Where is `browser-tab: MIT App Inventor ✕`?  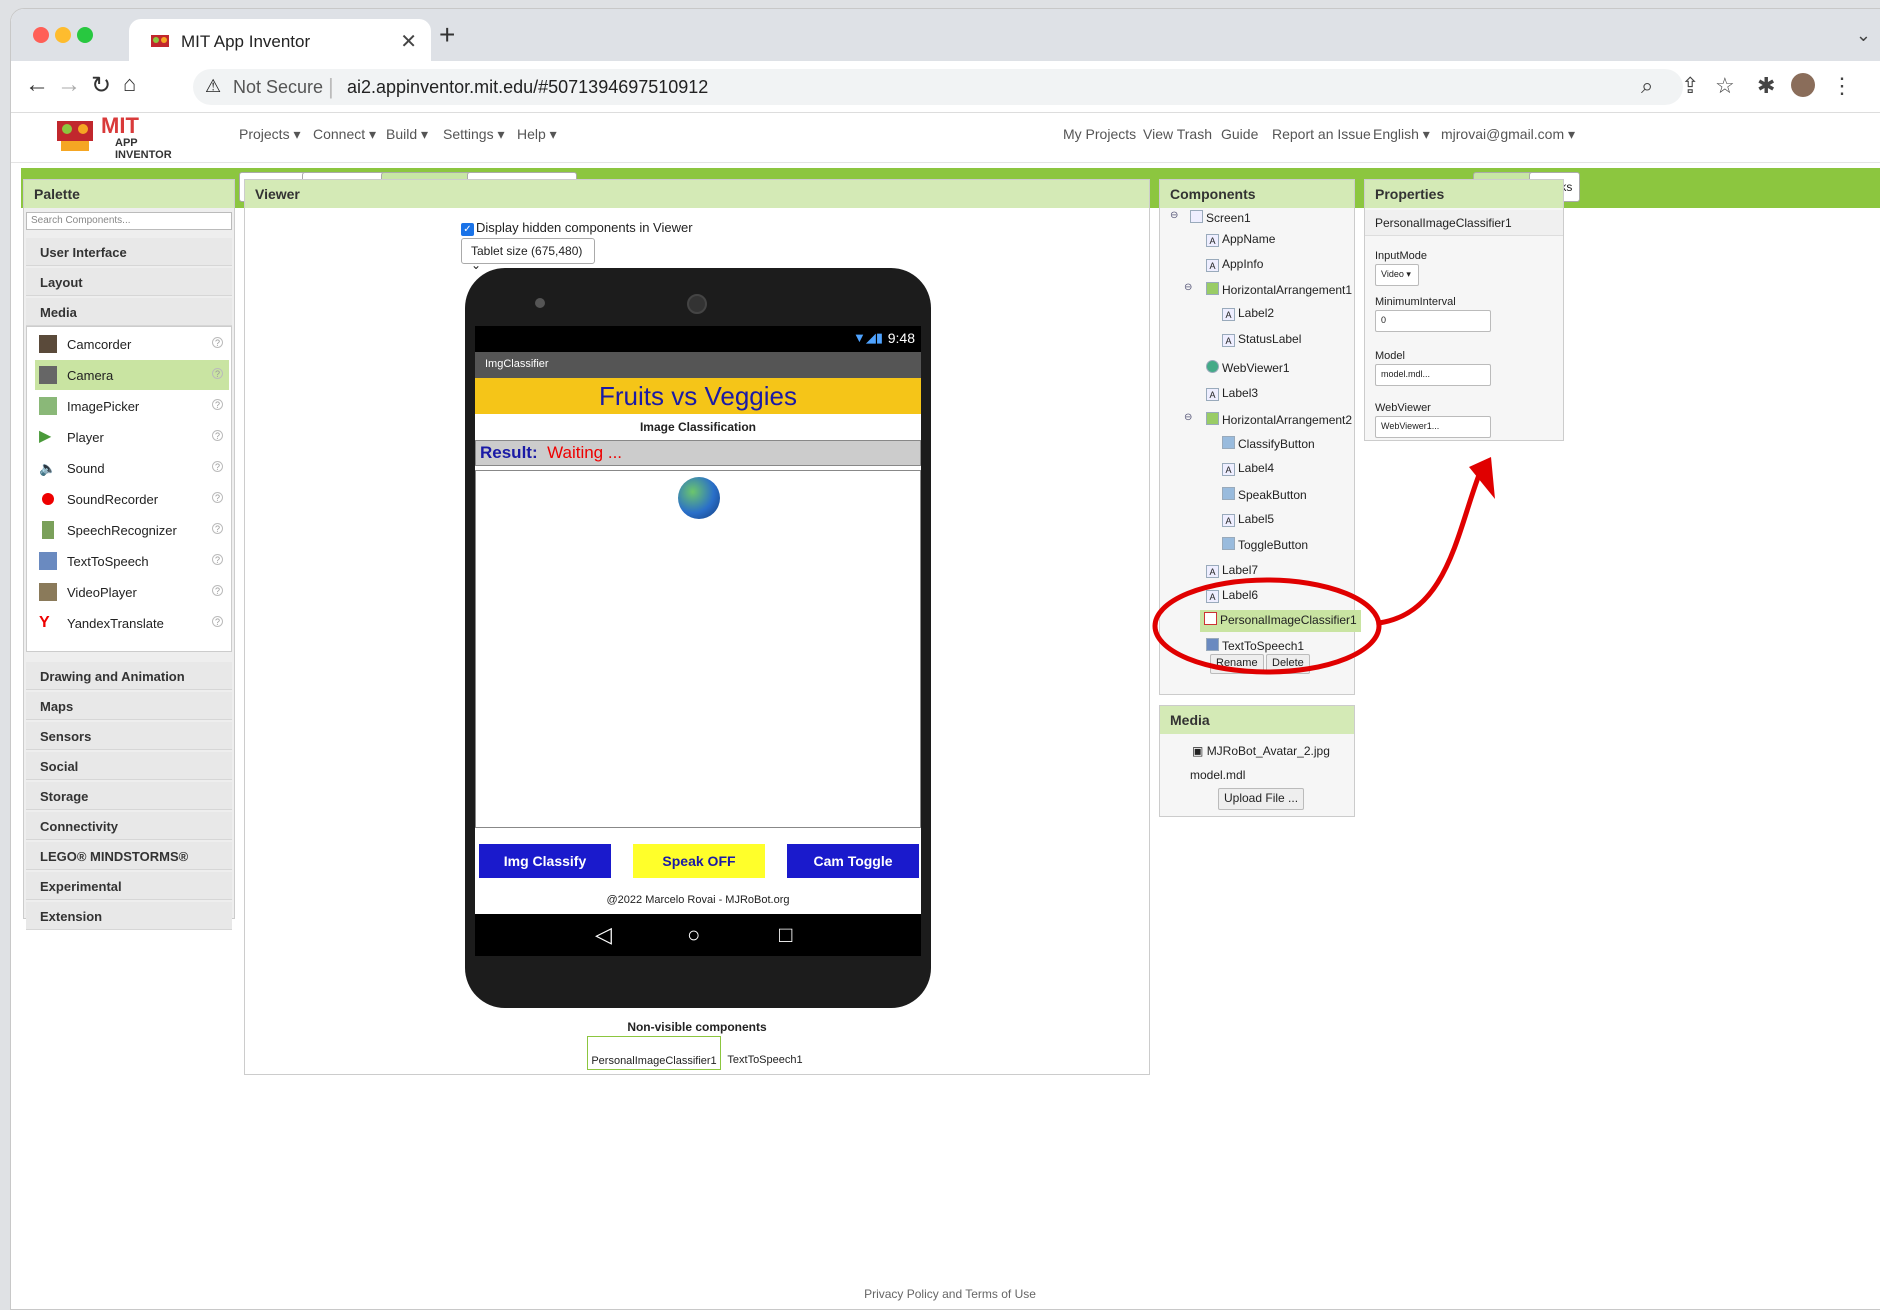
browser-tab: MIT App Inventor ✕ is located at coordinates (280, 41).